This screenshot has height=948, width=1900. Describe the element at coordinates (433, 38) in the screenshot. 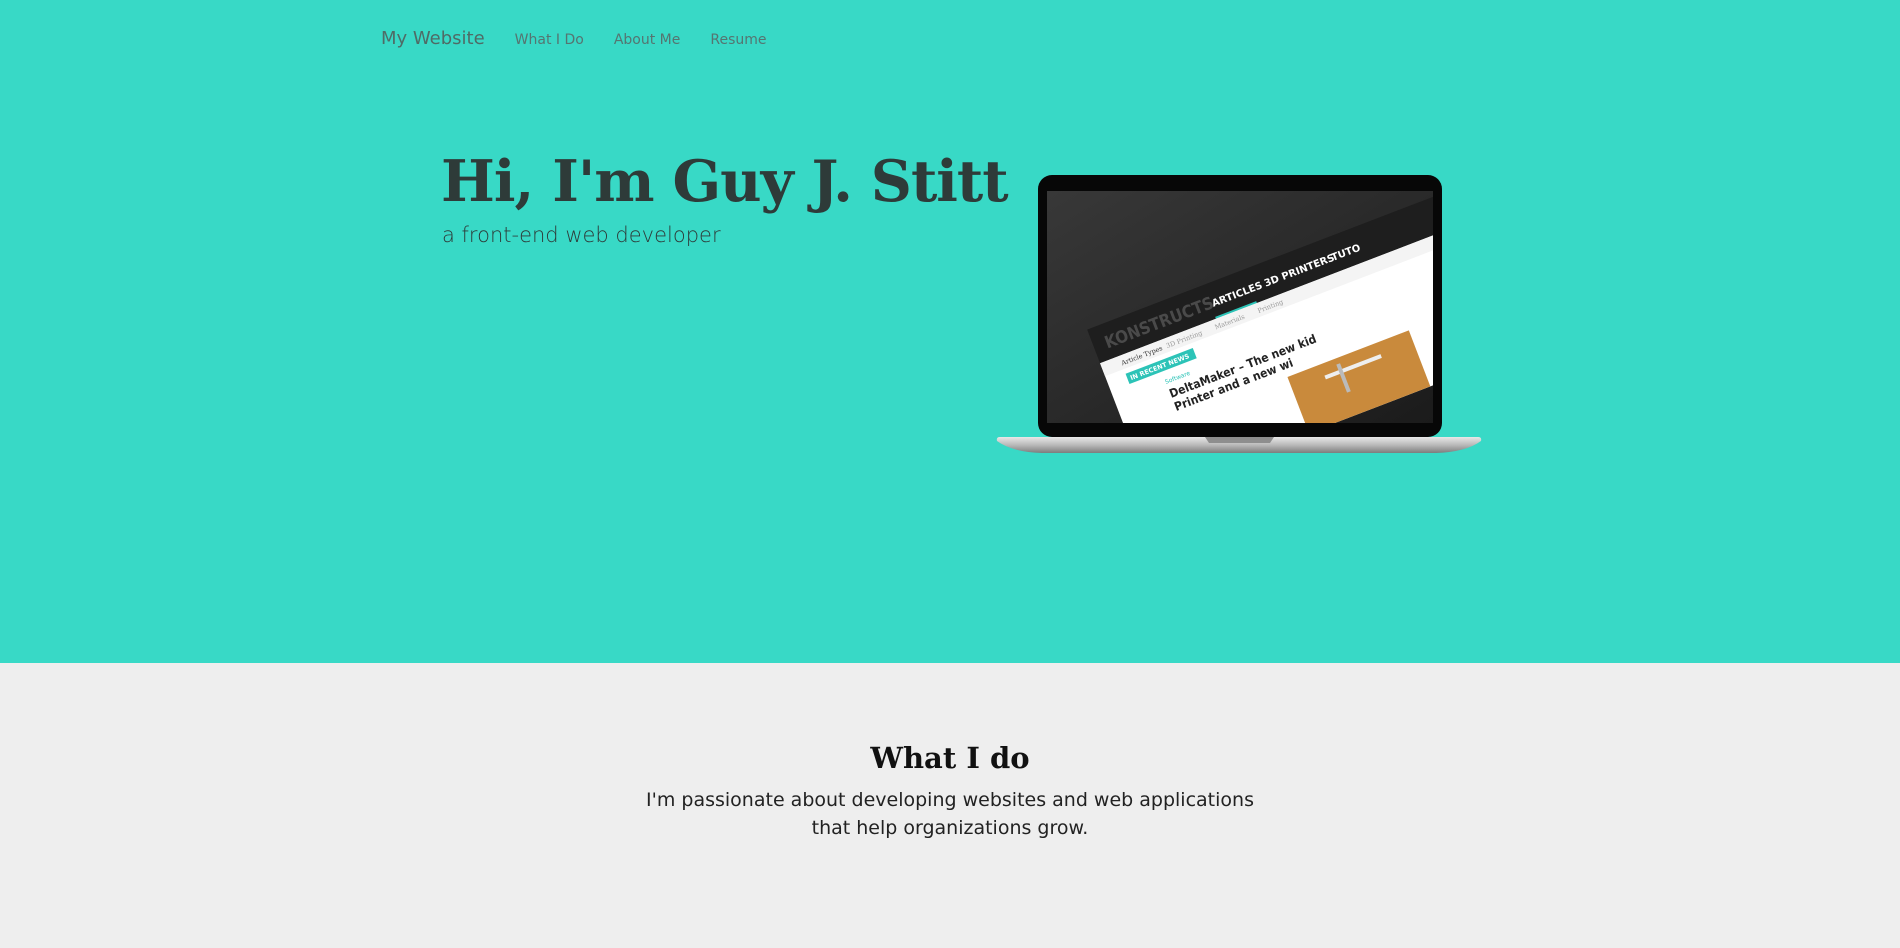

I see `brand-link: My Website` at that location.